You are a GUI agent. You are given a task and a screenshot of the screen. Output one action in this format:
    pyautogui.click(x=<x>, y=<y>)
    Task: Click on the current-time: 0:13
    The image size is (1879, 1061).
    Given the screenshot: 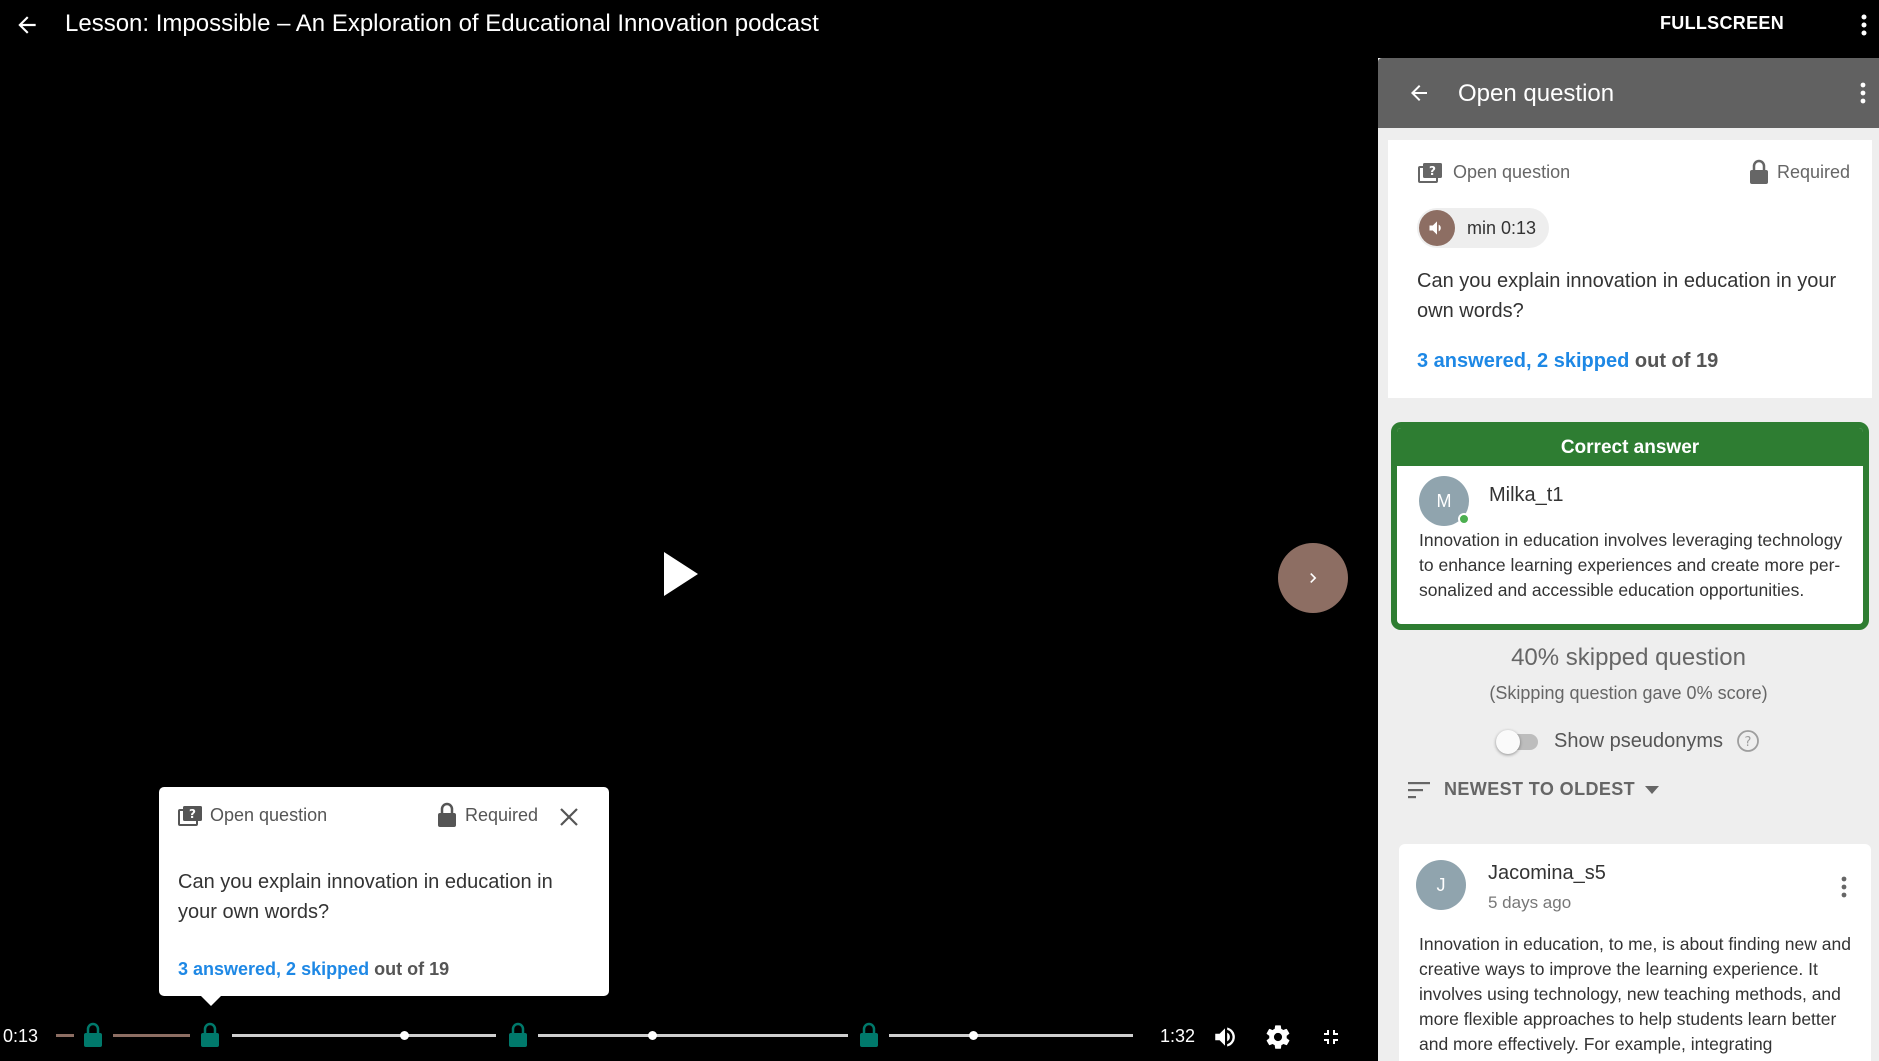 What is the action you would take?
    pyautogui.click(x=21, y=1036)
    